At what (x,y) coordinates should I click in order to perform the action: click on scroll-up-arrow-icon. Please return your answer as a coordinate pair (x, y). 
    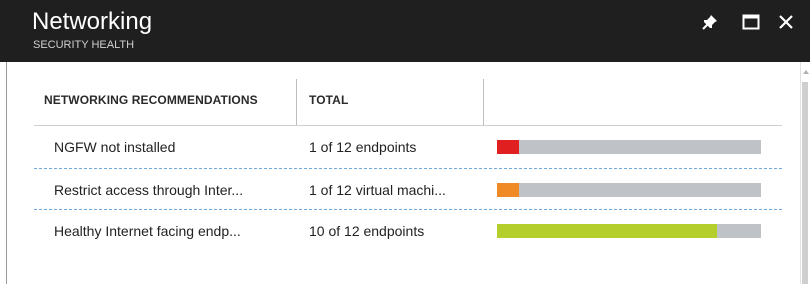
    Looking at the image, I should click on (806, 72).